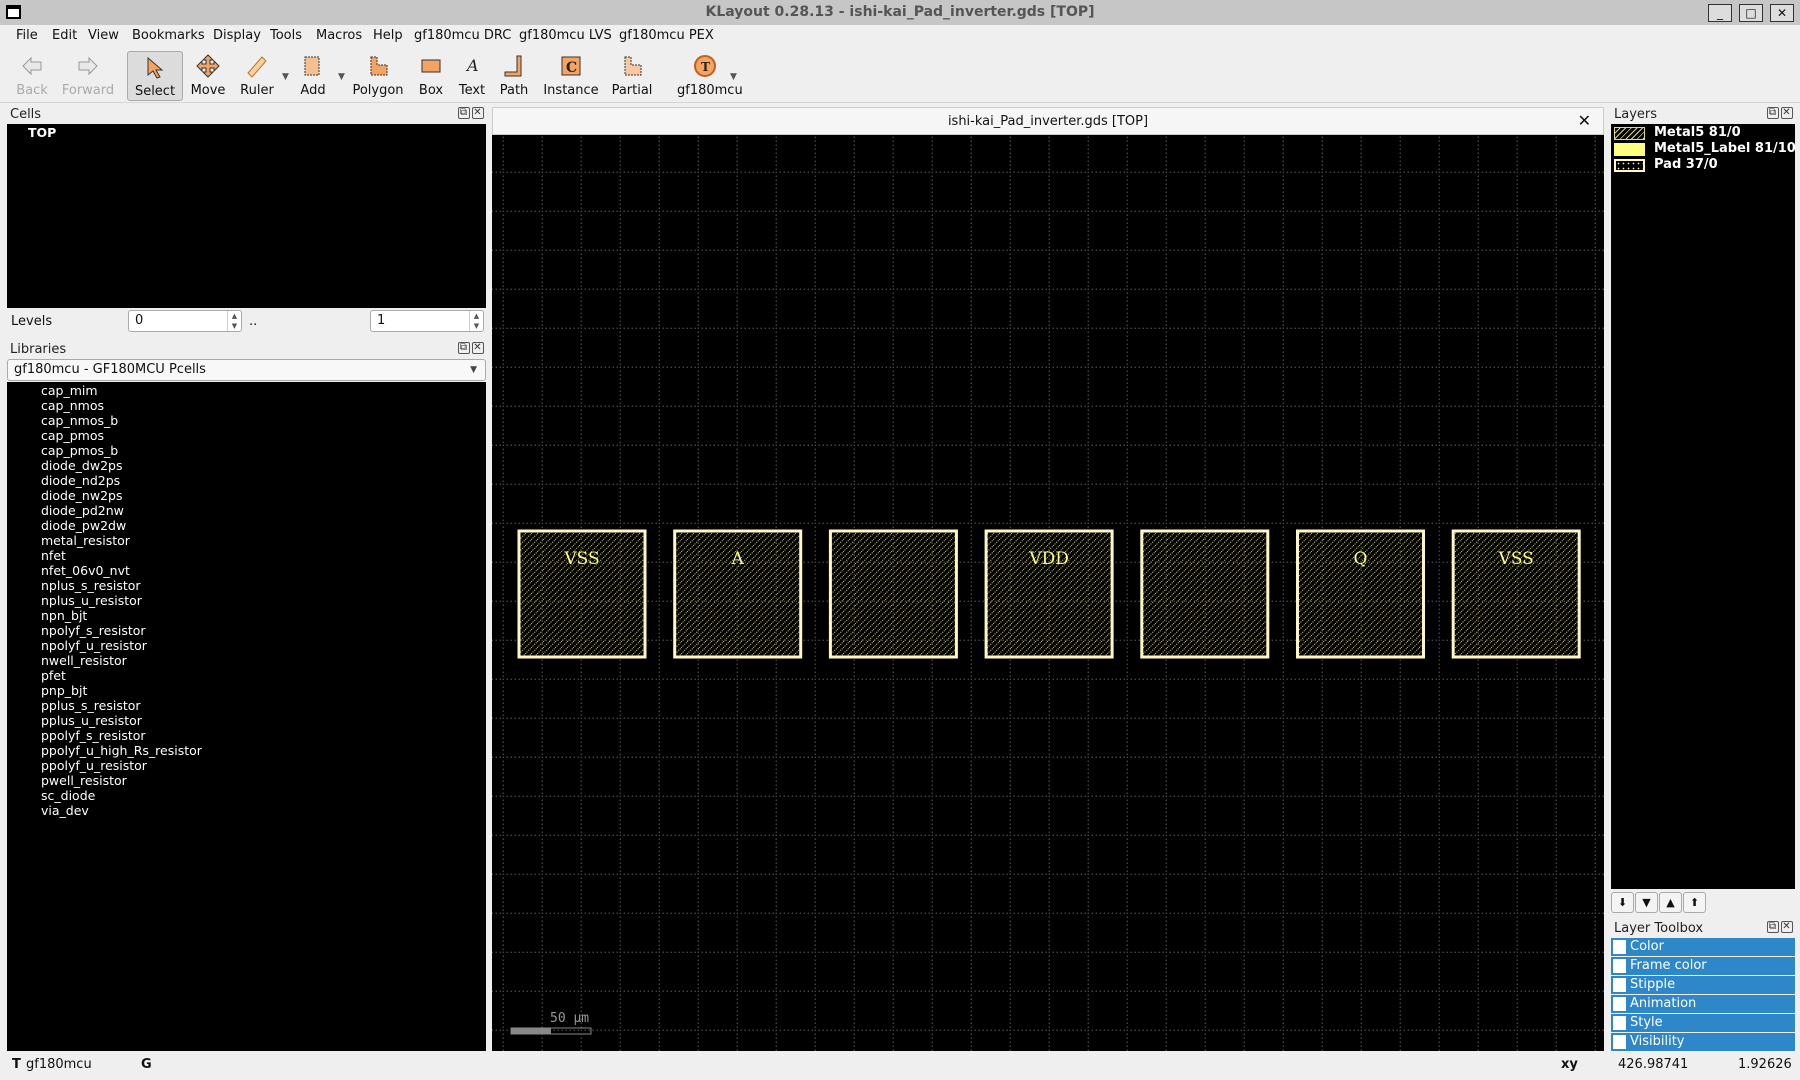  Describe the element at coordinates (427, 321) in the screenshot. I see `level-to-spinbox: 1 ▲ ▼` at that location.